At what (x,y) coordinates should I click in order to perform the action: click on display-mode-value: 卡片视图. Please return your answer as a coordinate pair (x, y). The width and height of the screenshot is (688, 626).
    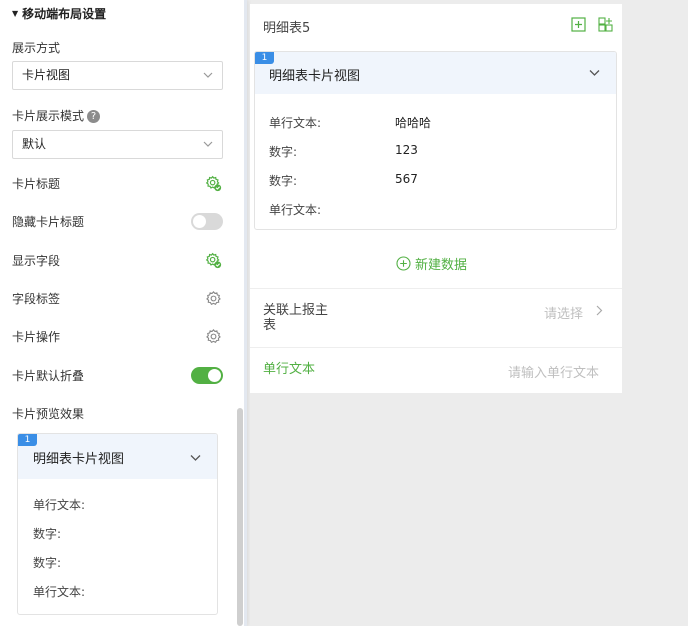
    Looking at the image, I should click on (46, 75).